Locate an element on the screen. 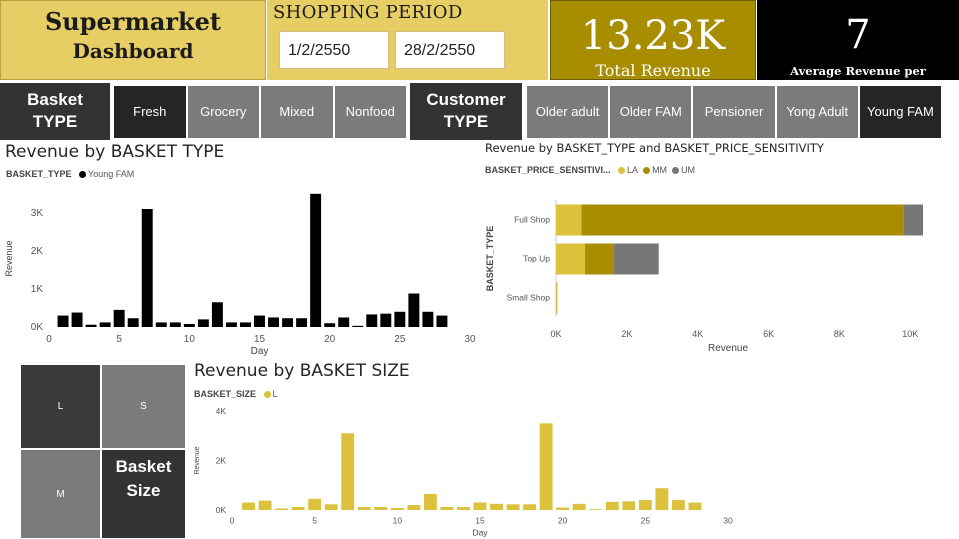 The width and height of the screenshot is (959, 539). customer-type-option-young-fam: Young FAM is located at coordinates (901, 112).